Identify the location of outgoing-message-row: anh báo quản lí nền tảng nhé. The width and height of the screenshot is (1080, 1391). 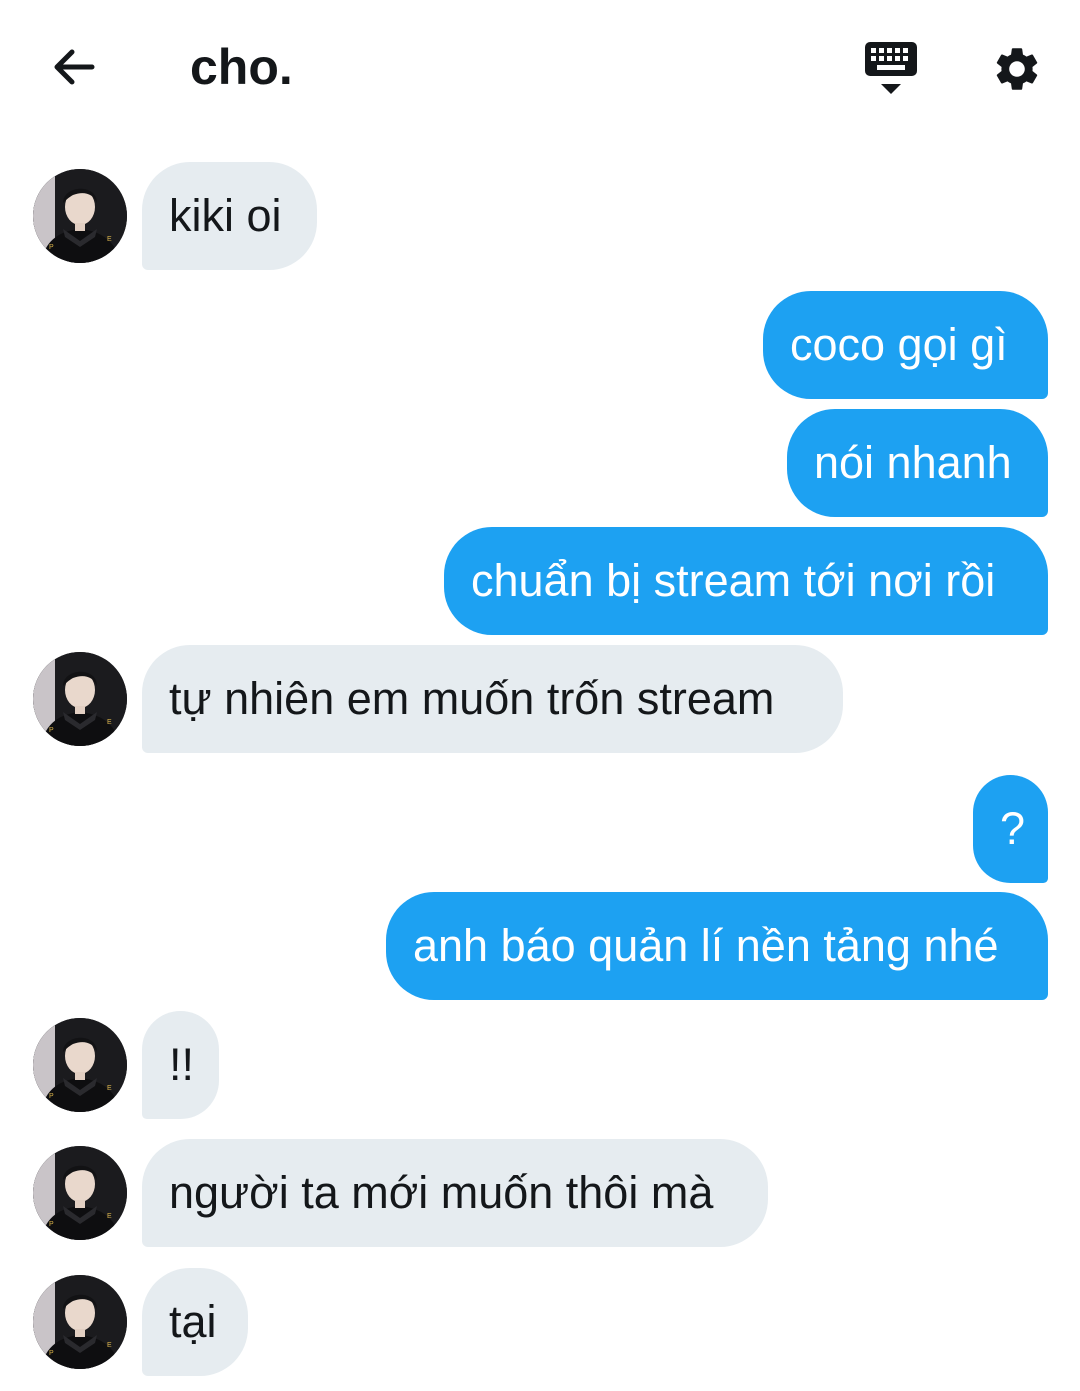
(540, 946).